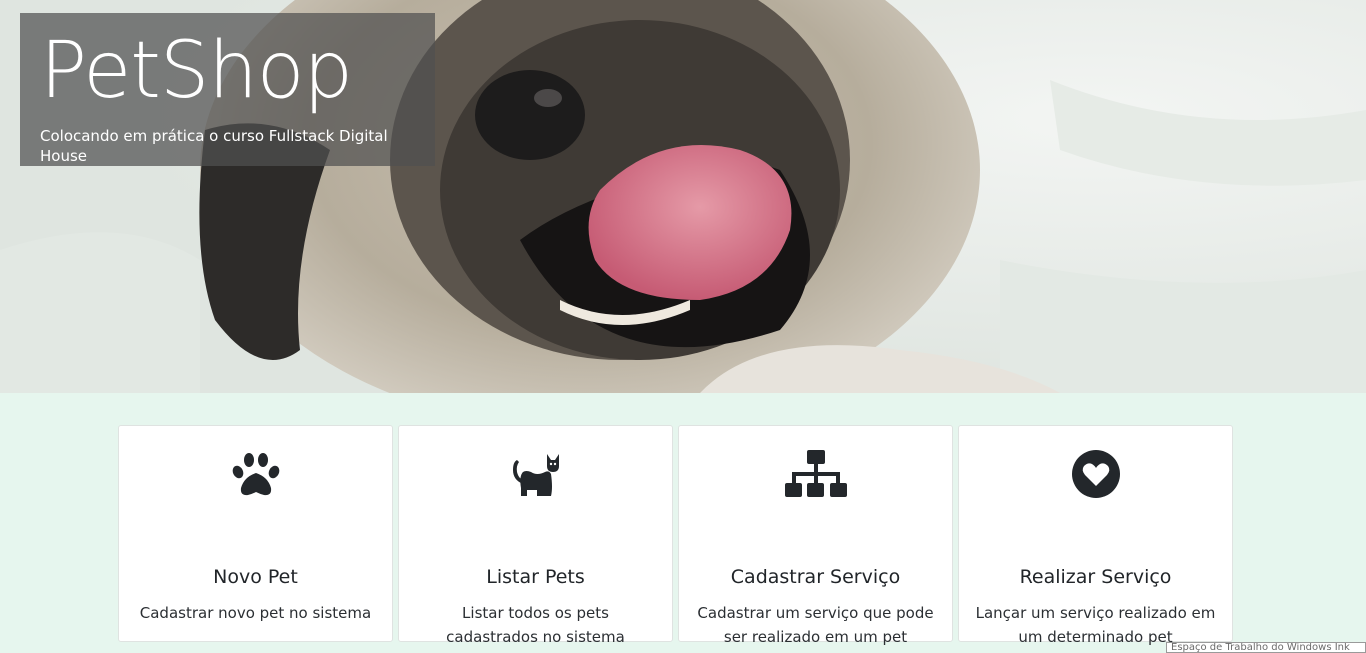 The width and height of the screenshot is (1366, 653). What do you see at coordinates (196, 71) in the screenshot?
I see `site-title: PetShop` at bounding box center [196, 71].